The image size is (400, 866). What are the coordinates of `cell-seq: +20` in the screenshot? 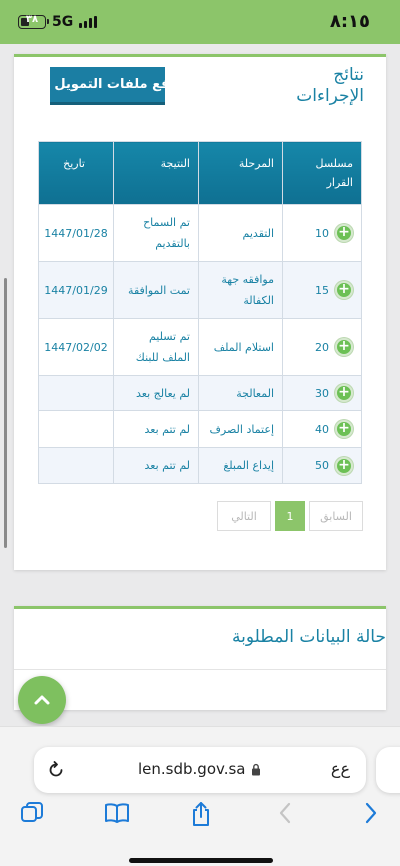 It's located at (322, 347).